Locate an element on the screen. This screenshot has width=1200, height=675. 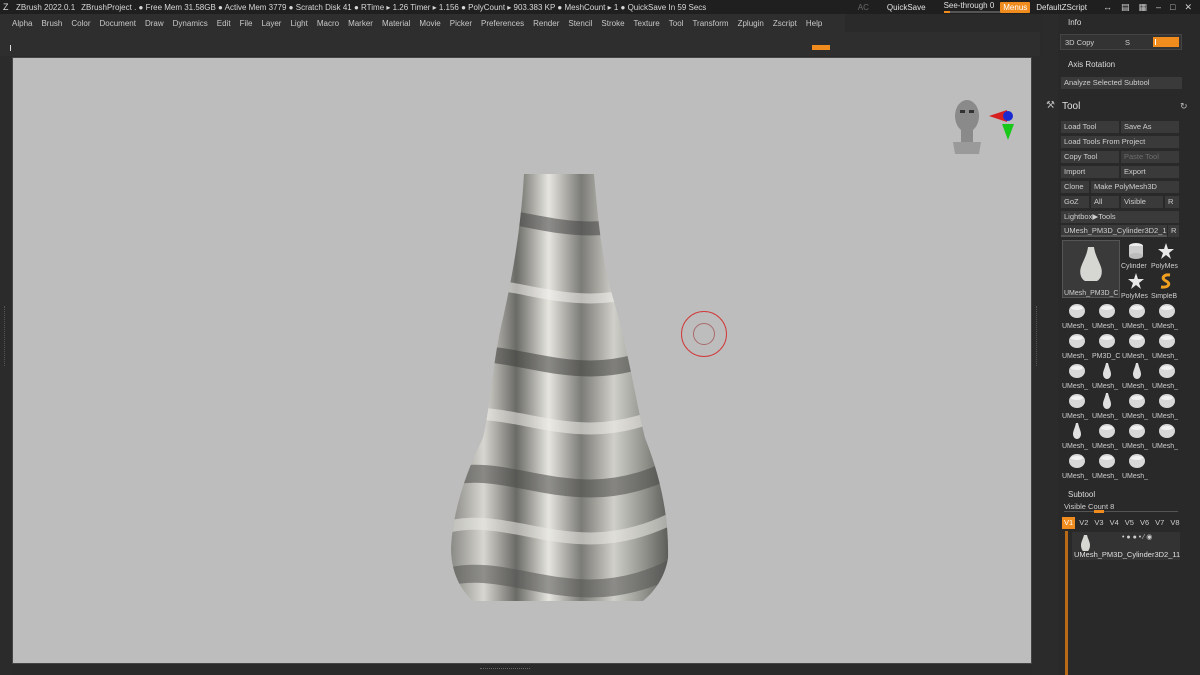
subtool-item: • ● ● • ⁄ ◉ UMesh_PM3D_Cylinder3D2_11 is located at coordinates (1126, 546).